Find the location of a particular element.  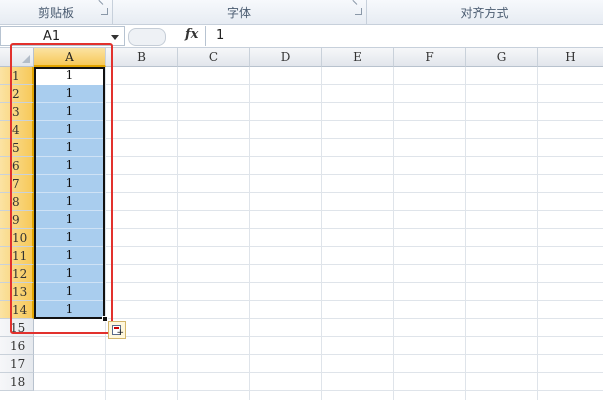

column-header-e: E is located at coordinates (358, 57).